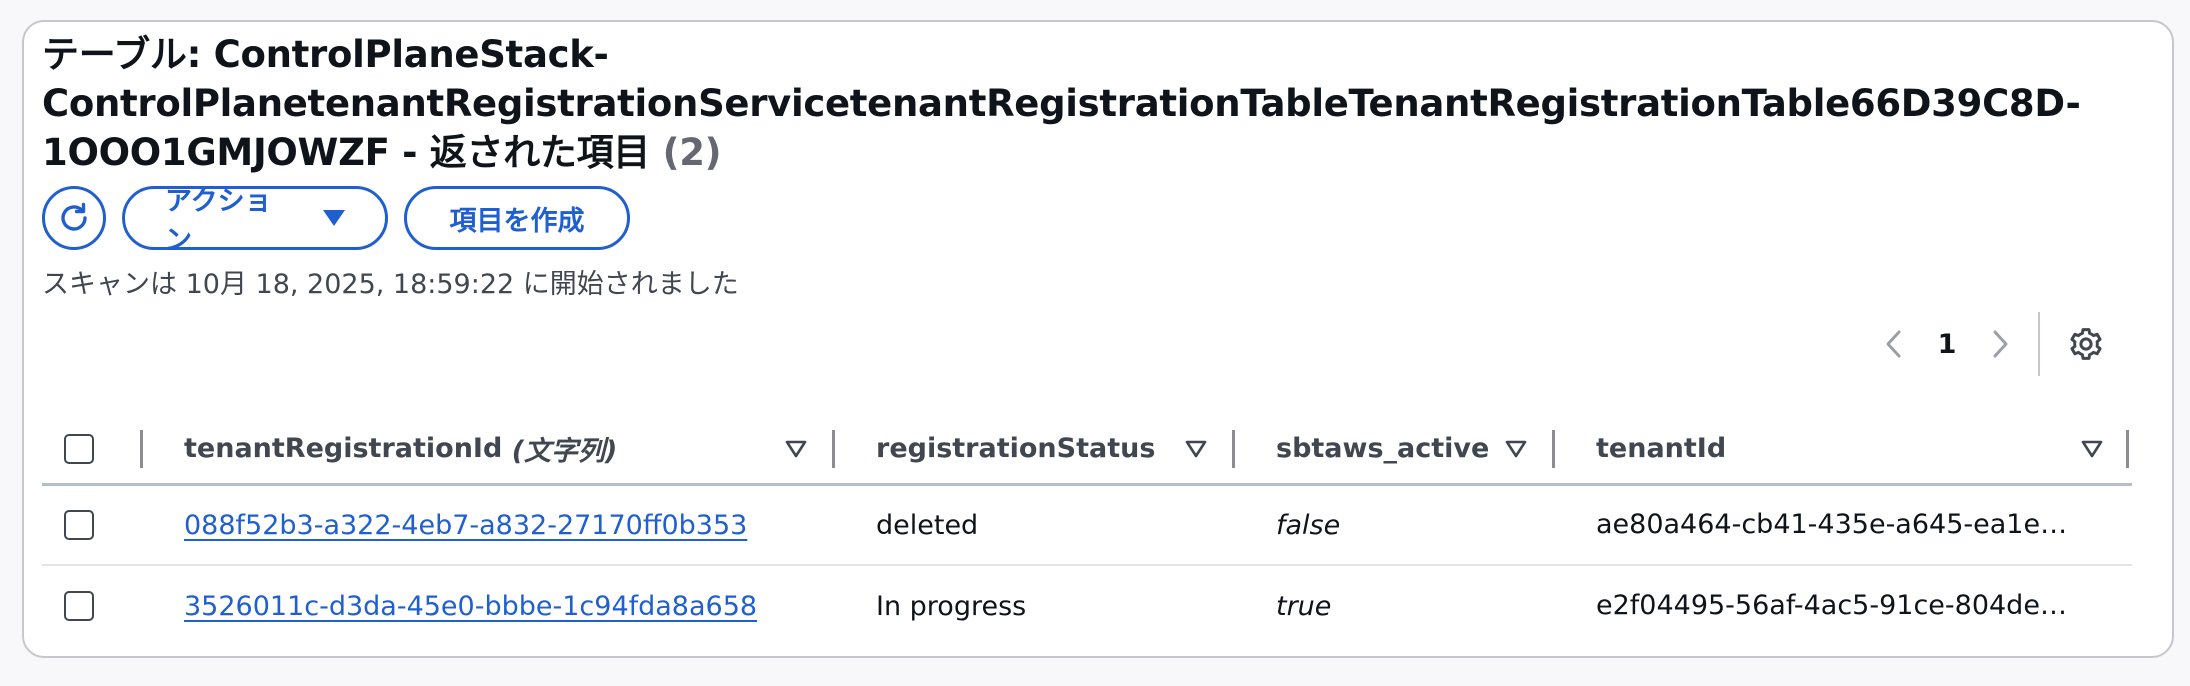  Describe the element at coordinates (1947, 344) in the screenshot. I see `page-number: 1` at that location.